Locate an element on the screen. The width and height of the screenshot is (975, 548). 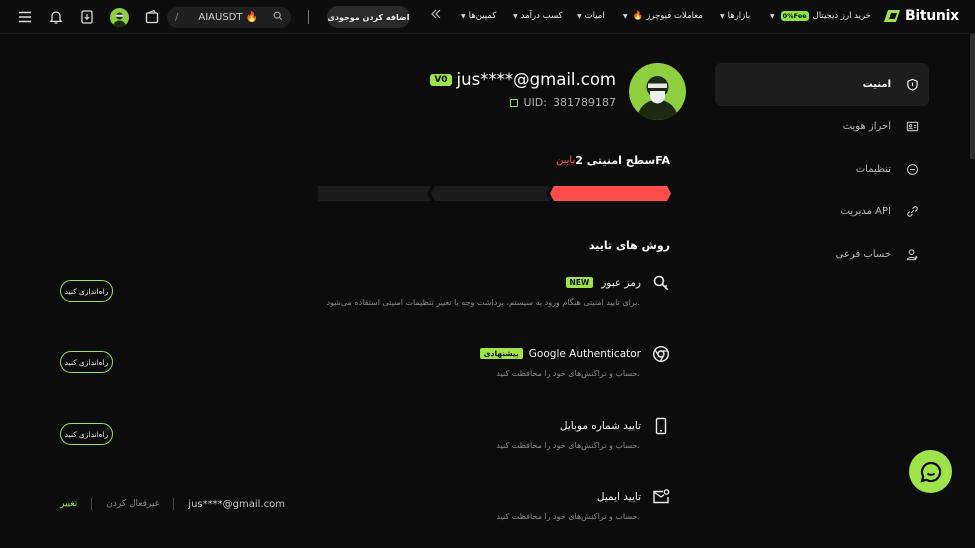
nav-item-buy-crypto: ▼ 0%Fee خرید ارز دیجیتال is located at coordinates (820, 16).